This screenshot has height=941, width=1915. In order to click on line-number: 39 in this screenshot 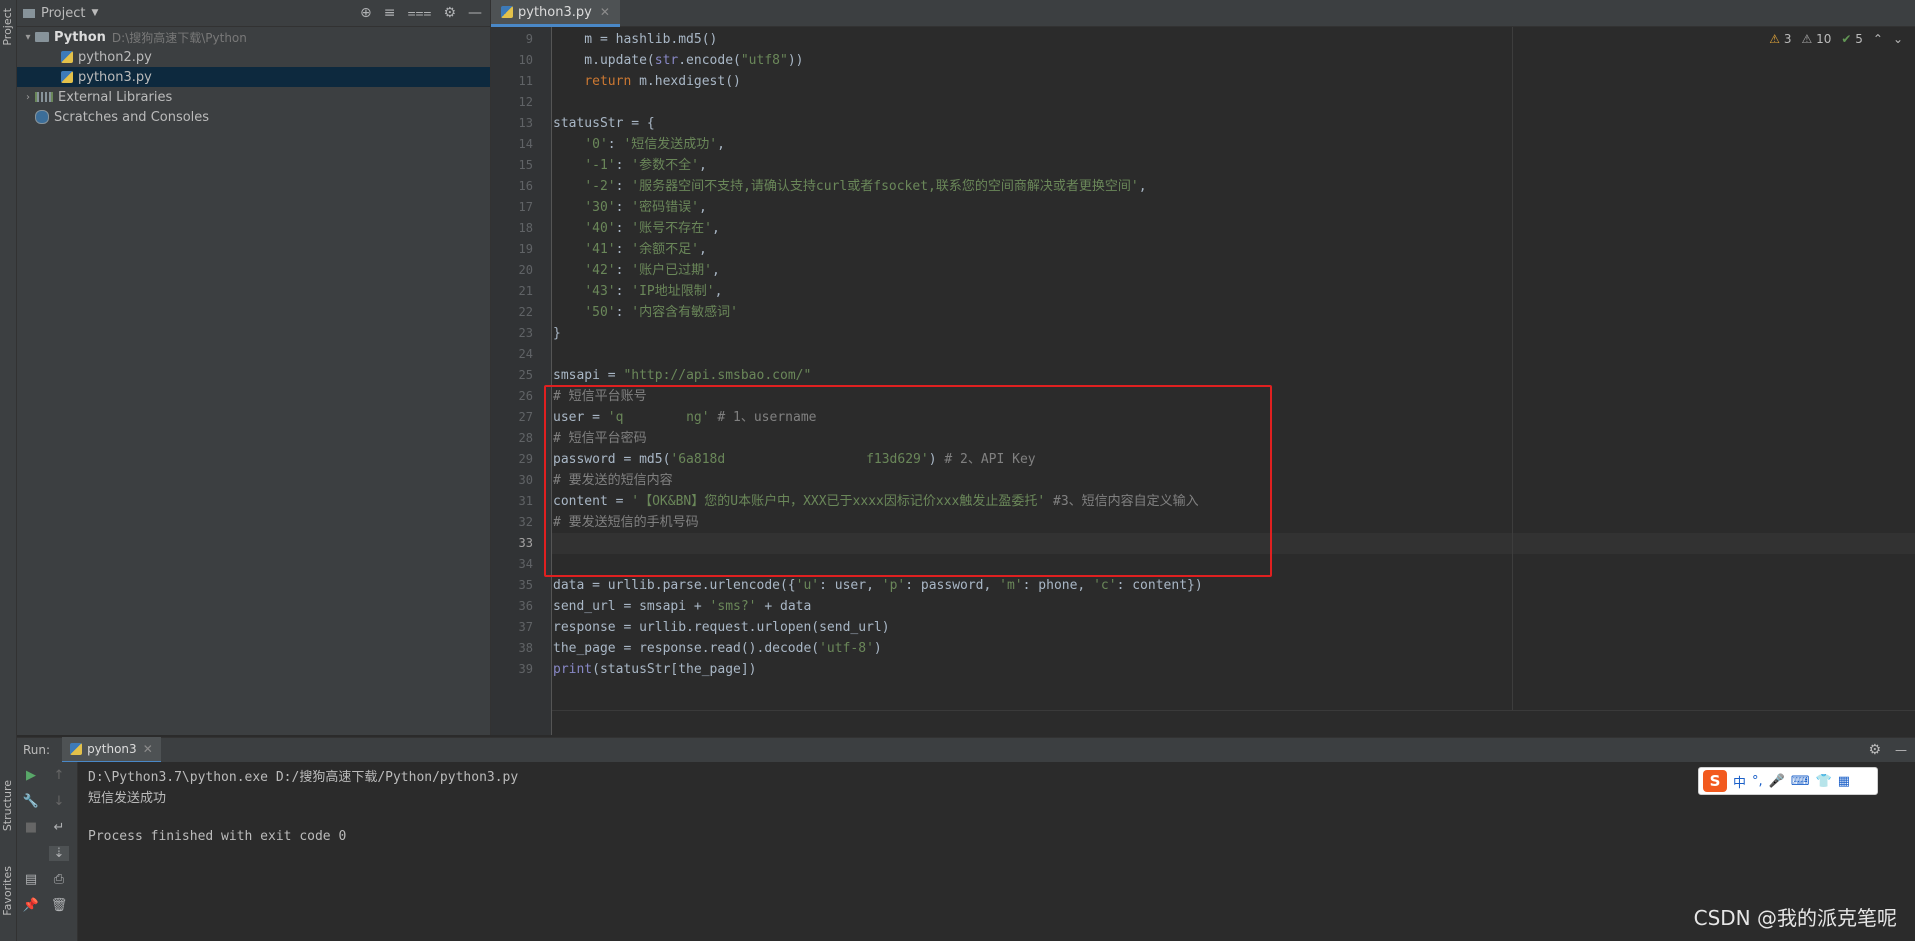, I will do `click(525, 669)`.